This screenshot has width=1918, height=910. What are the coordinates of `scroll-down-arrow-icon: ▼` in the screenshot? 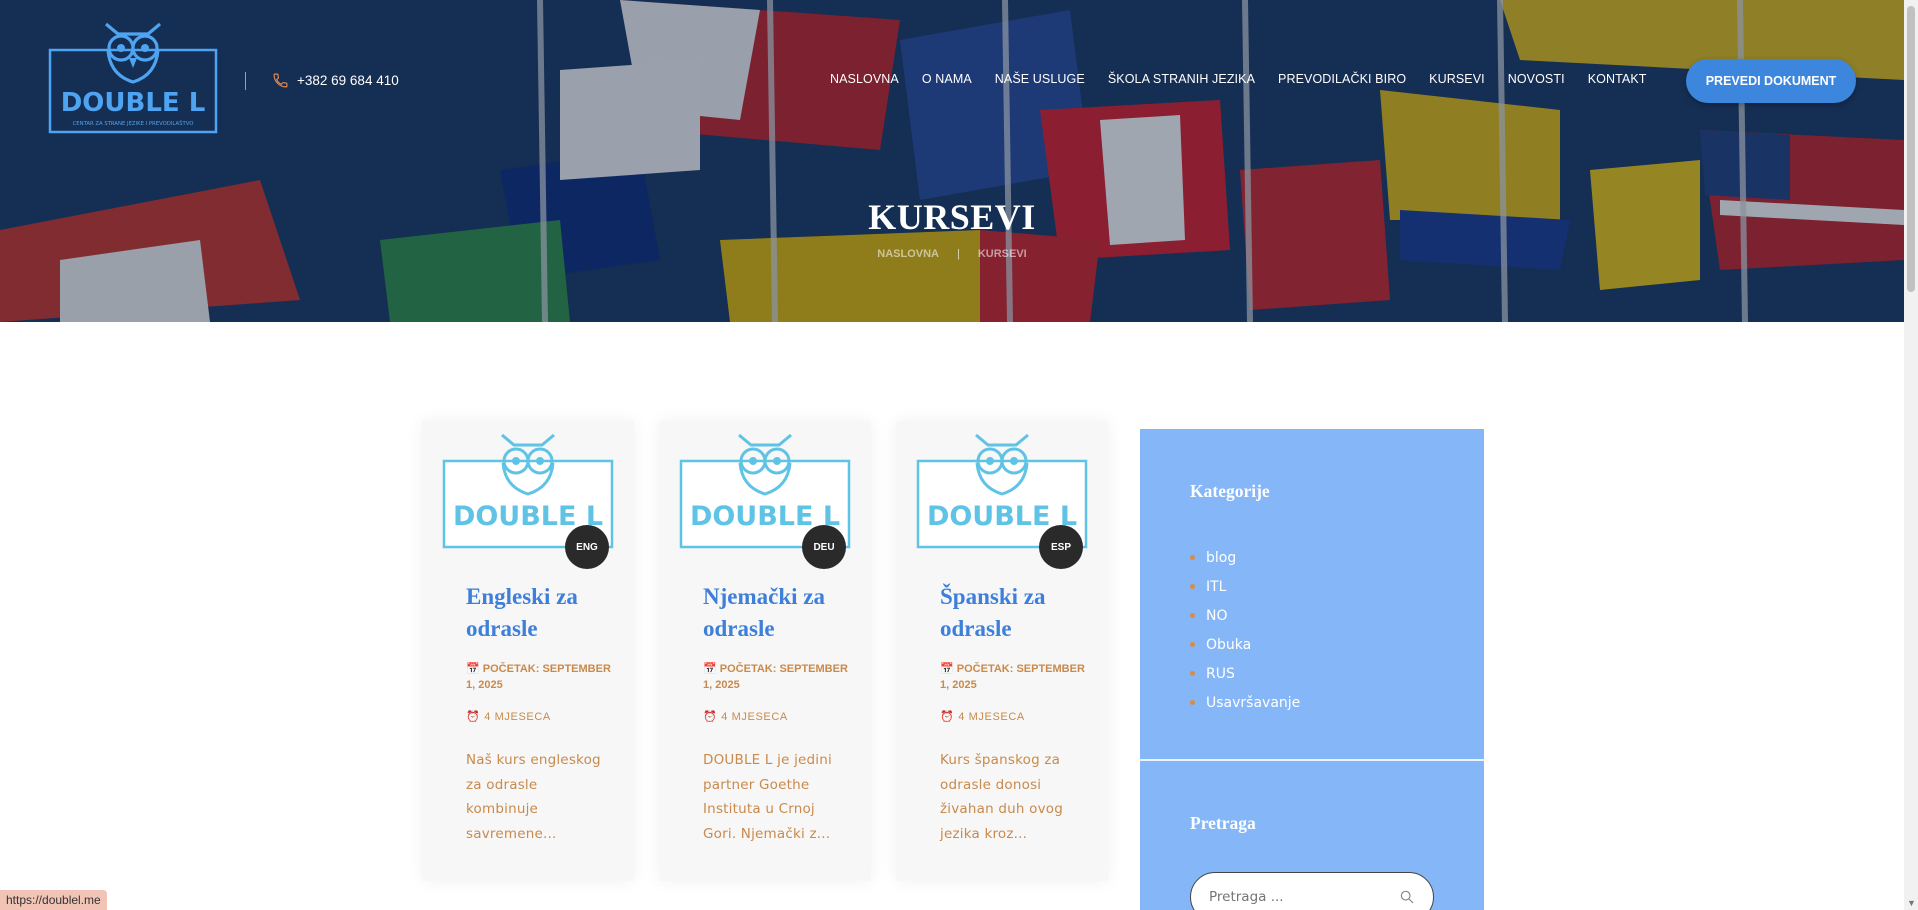 It's located at (1911, 903).